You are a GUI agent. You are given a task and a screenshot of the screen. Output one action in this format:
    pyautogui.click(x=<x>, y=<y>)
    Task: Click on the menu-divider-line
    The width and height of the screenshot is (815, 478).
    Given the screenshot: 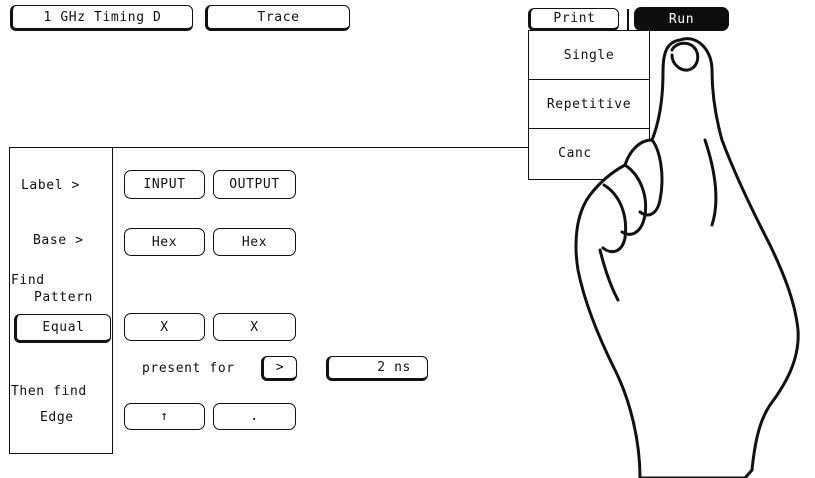 What is the action you would take?
    pyautogui.click(x=320, y=147)
    